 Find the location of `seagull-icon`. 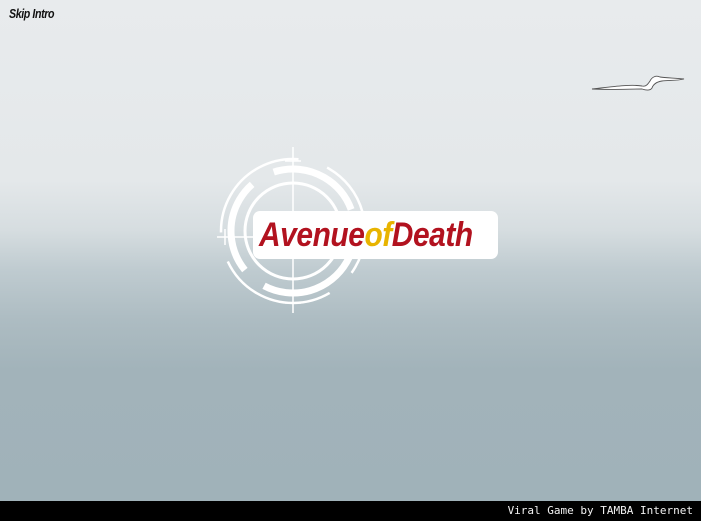

seagull-icon is located at coordinates (638, 83).